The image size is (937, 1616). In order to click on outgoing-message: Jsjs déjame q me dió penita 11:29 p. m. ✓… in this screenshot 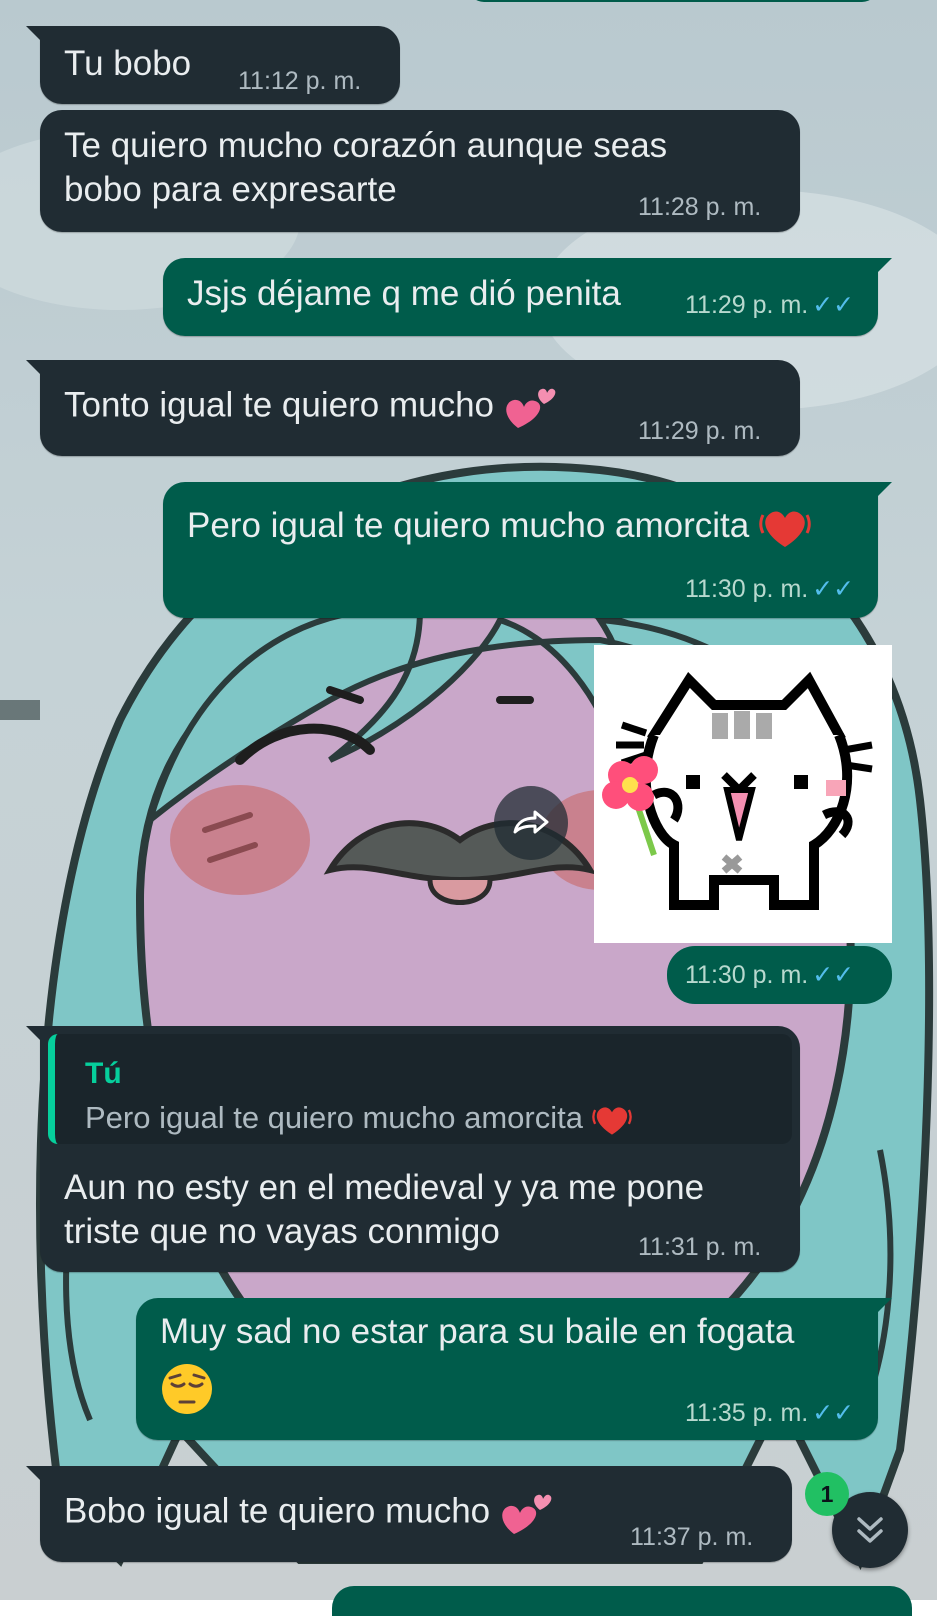, I will do `click(527, 297)`.